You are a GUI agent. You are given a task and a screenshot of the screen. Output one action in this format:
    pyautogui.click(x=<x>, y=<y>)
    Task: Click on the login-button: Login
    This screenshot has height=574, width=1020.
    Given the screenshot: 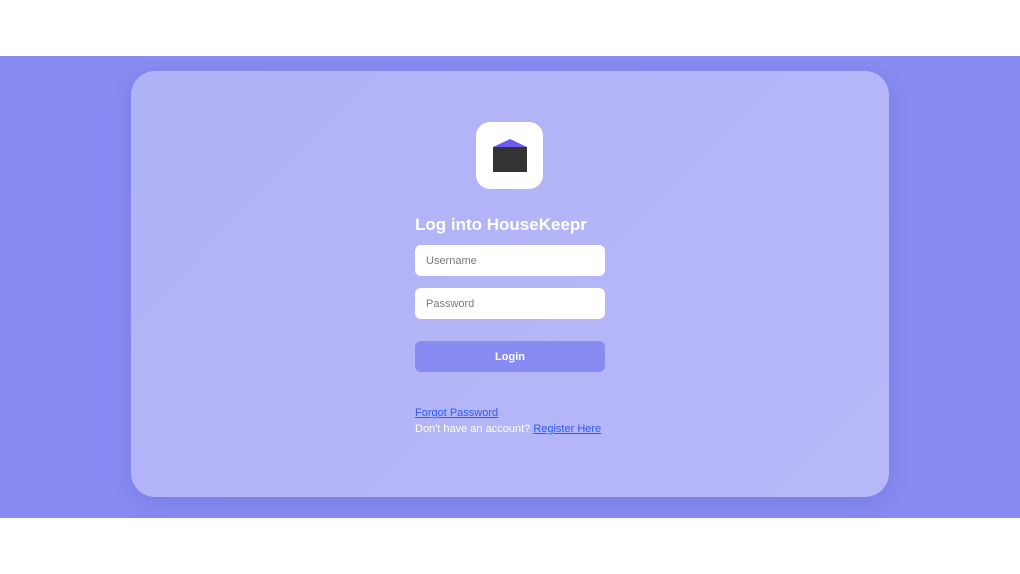 What is the action you would take?
    pyautogui.click(x=510, y=356)
    